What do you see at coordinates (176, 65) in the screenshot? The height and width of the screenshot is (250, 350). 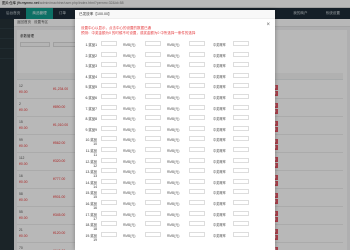 I see `prize-row: 3.奖品3 RMB(元) RMB(元) 中奖概率` at bounding box center [176, 65].